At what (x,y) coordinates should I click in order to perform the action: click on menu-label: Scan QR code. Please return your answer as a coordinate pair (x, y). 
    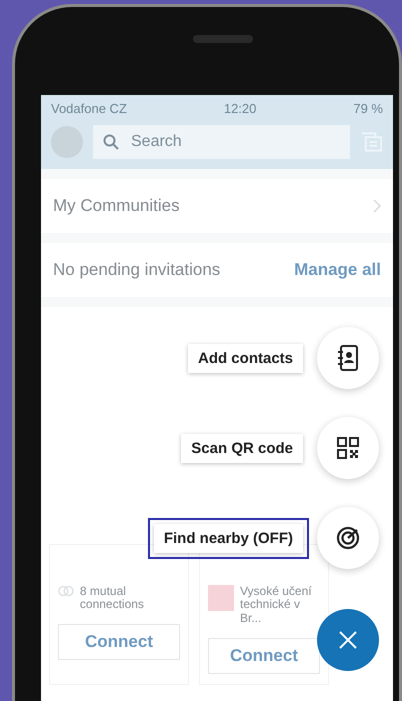
    Looking at the image, I should click on (242, 448).